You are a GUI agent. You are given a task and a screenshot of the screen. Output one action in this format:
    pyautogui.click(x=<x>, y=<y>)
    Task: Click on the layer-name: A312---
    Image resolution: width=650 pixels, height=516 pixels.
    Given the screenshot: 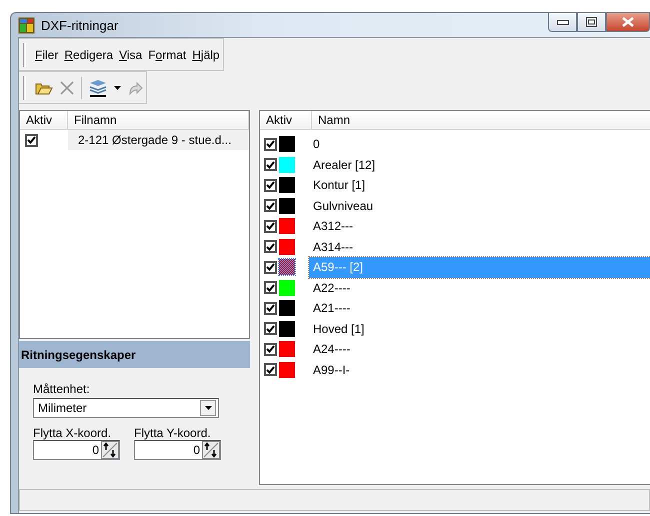 What is the action you would take?
    pyautogui.click(x=479, y=226)
    